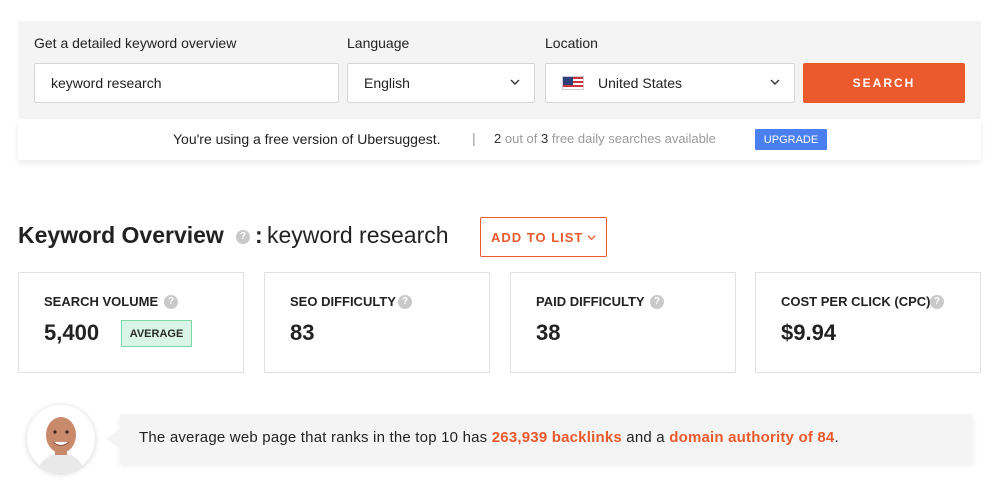 This screenshot has height=492, width=998. Describe the element at coordinates (545, 138) in the screenshot. I see `searches-limit: 3` at that location.